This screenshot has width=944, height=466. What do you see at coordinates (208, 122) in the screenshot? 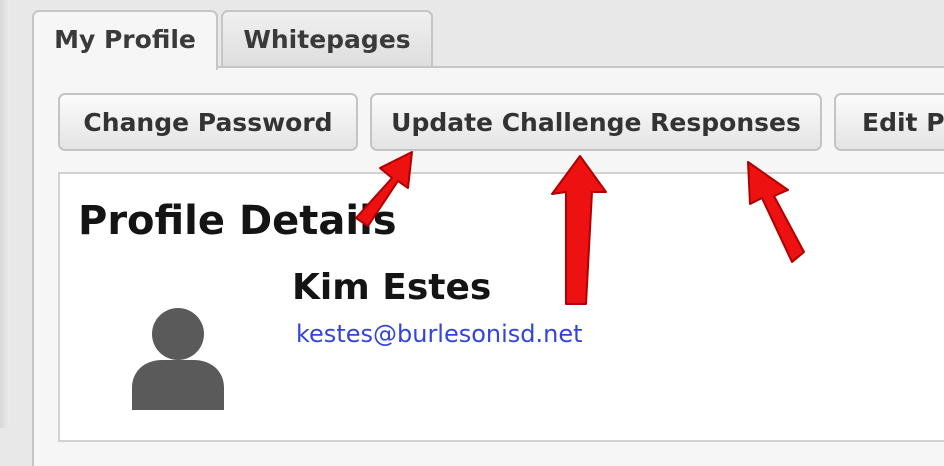
I see `change-password-button: Change Password` at bounding box center [208, 122].